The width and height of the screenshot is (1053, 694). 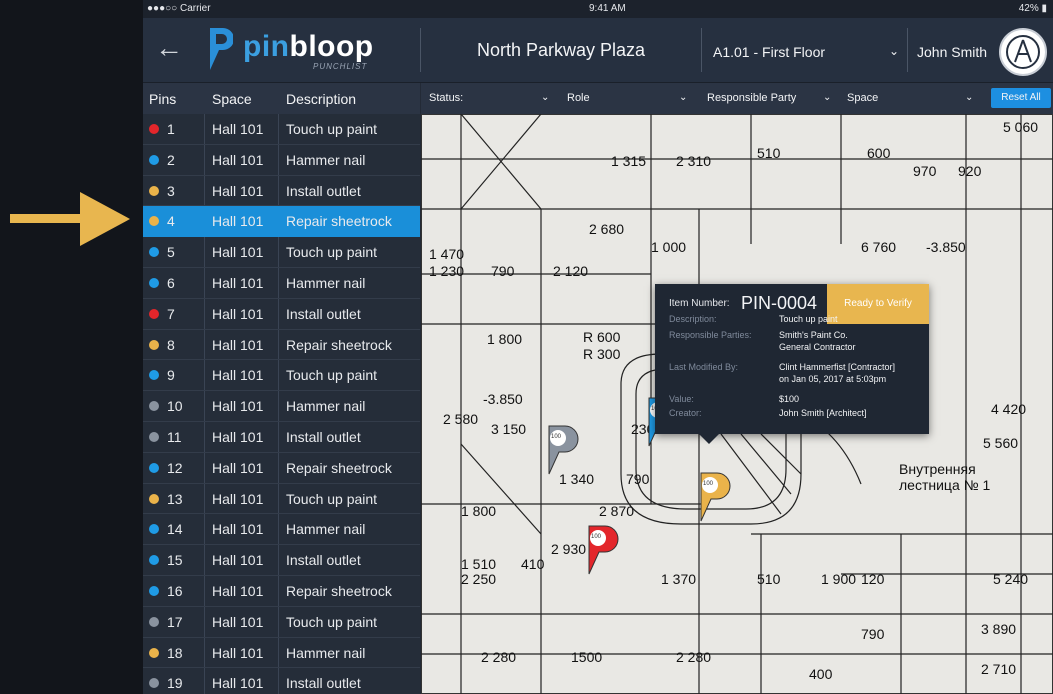 I want to click on pin-number: 1, so click(x=171, y=129).